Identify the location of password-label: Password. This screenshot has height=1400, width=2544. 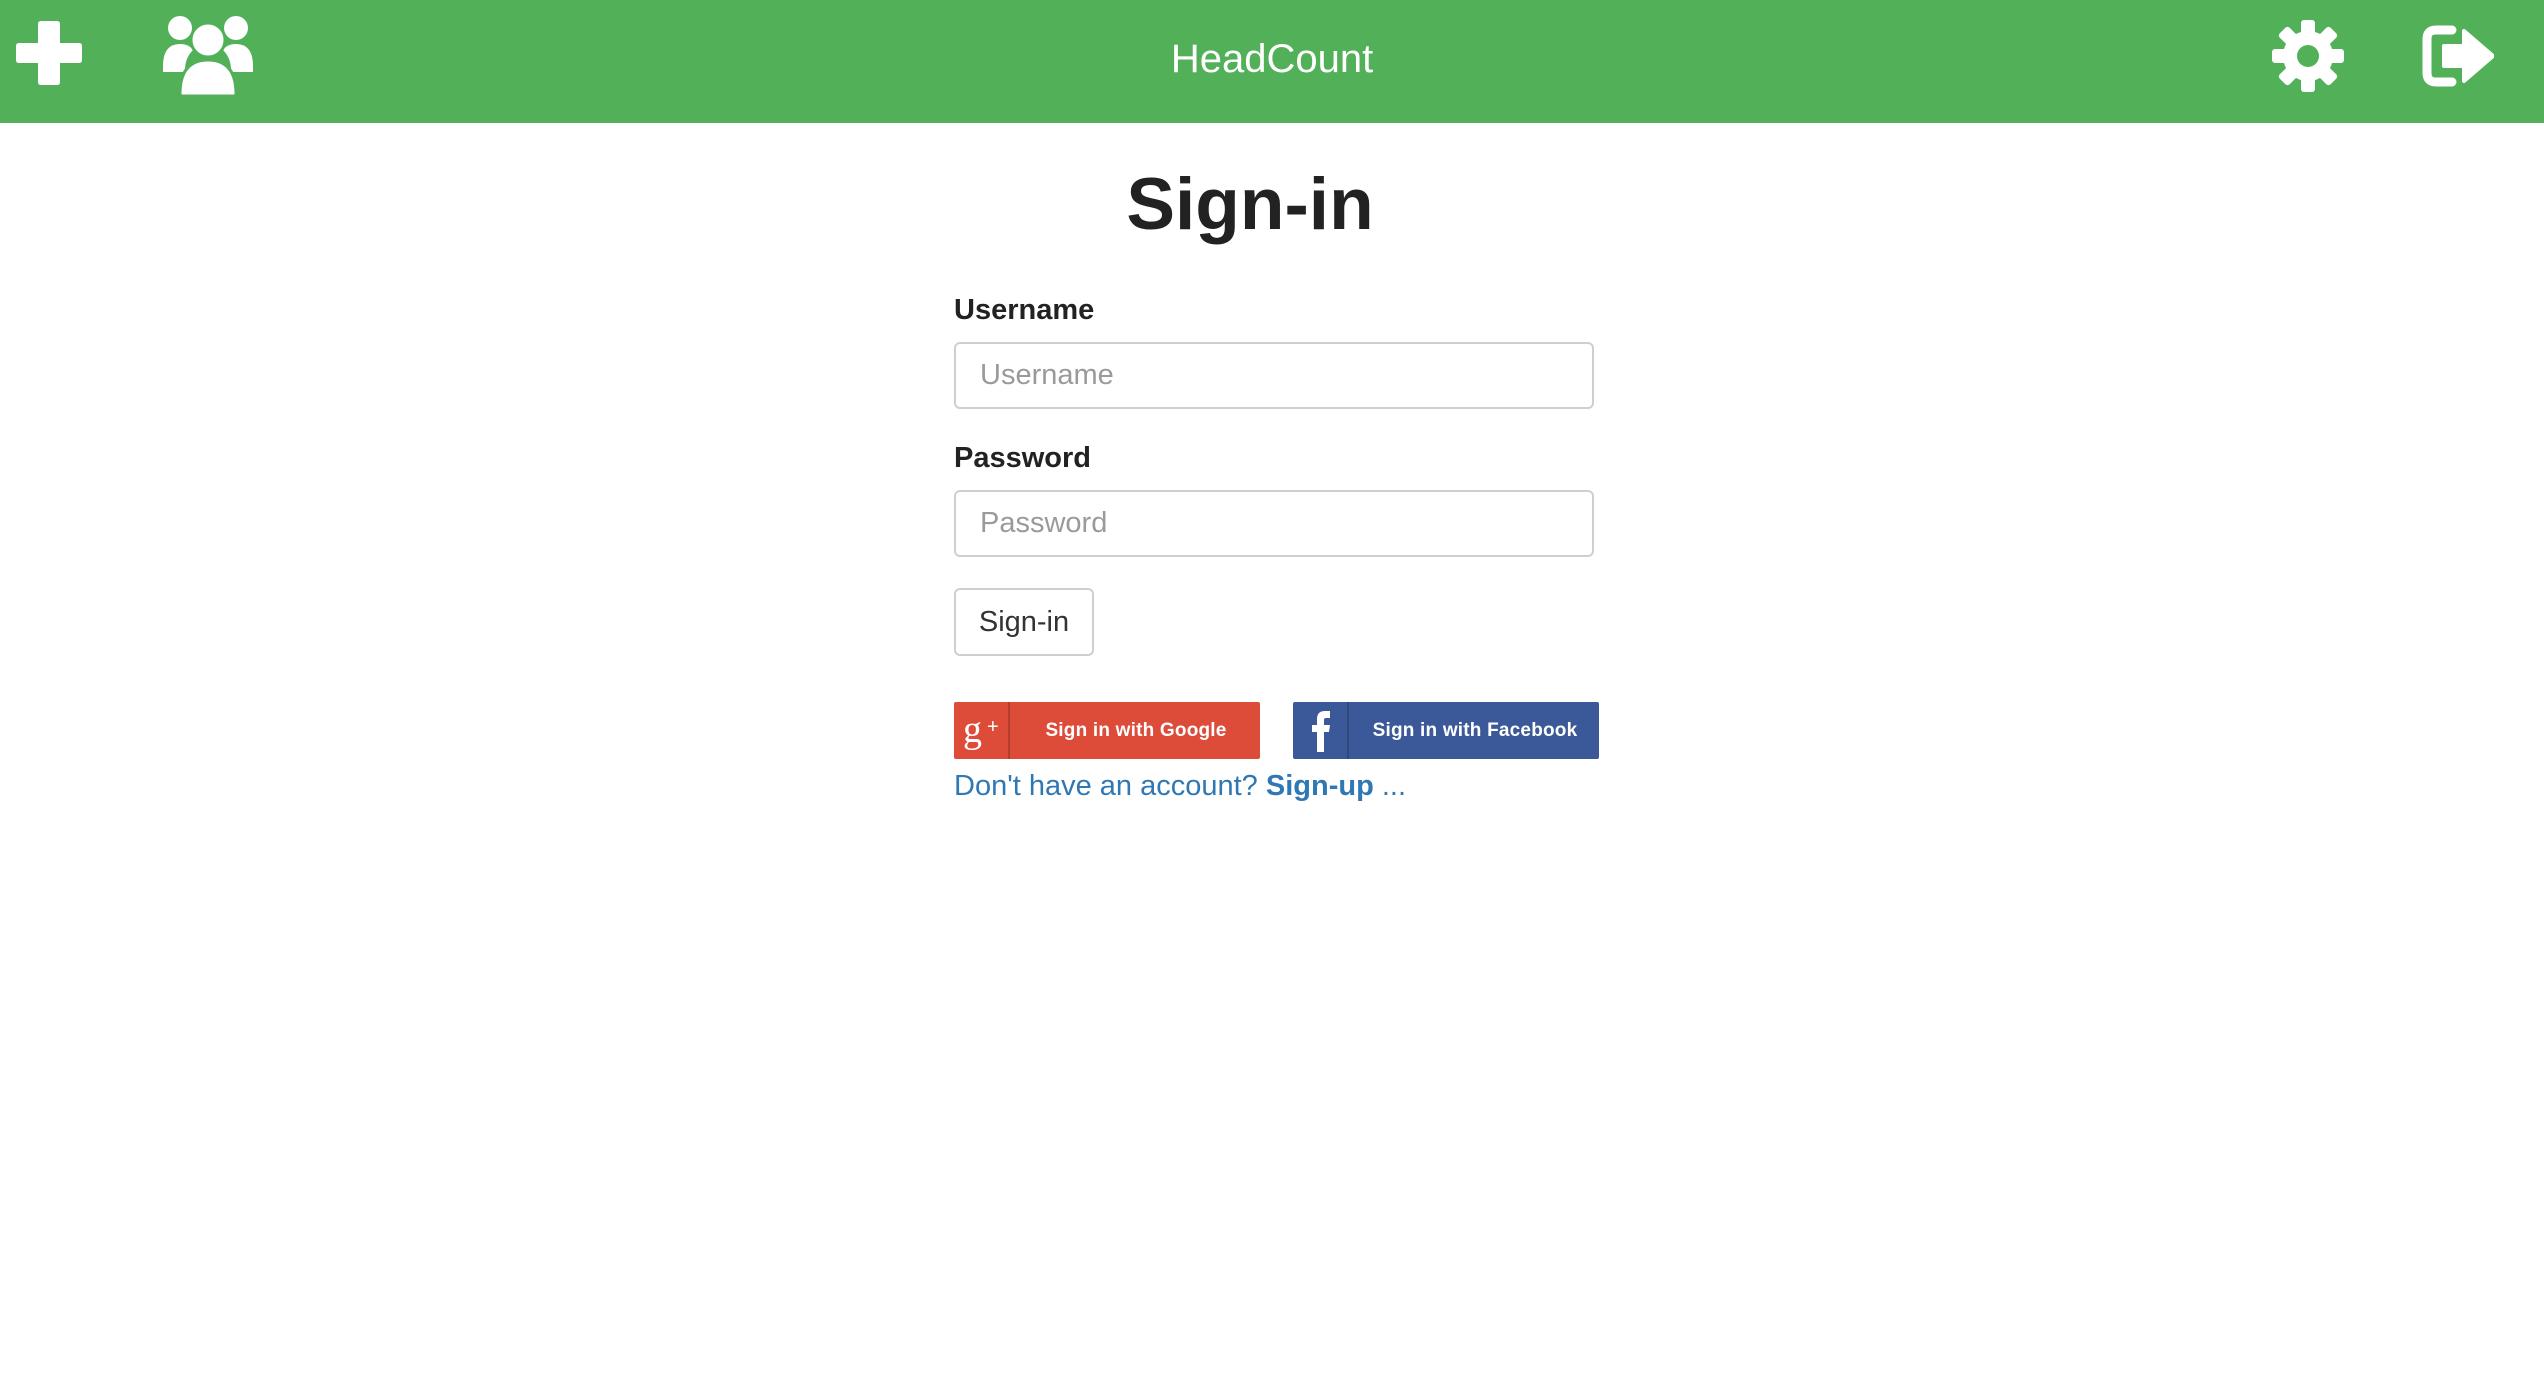
(1022, 458).